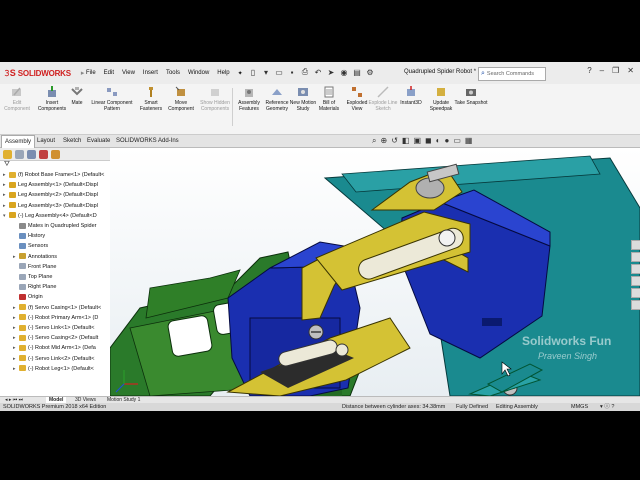  I want to click on view-settings-icon: ▦, so click(469, 141).